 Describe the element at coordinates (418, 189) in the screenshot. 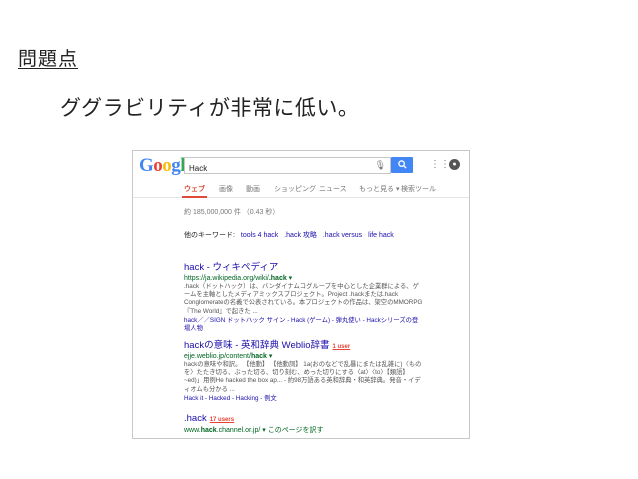

I see `tab-search-tools: 検索ツール` at that location.